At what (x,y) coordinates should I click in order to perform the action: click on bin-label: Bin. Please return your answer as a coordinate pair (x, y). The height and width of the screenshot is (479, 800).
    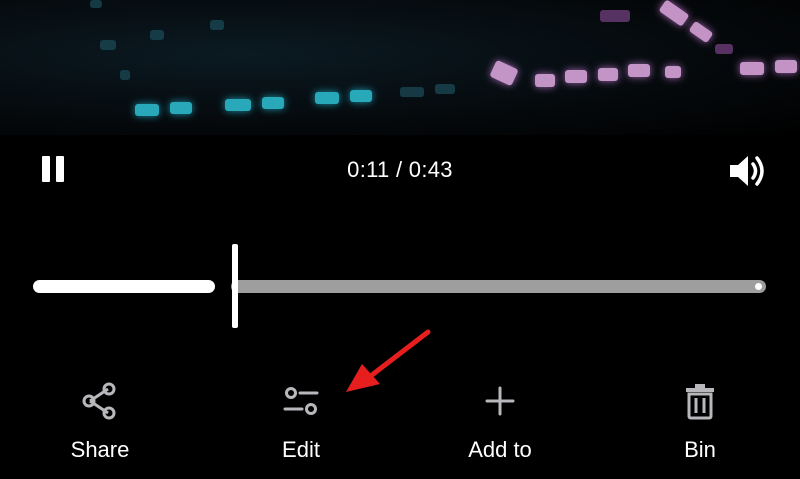
    Looking at the image, I should click on (700, 449).